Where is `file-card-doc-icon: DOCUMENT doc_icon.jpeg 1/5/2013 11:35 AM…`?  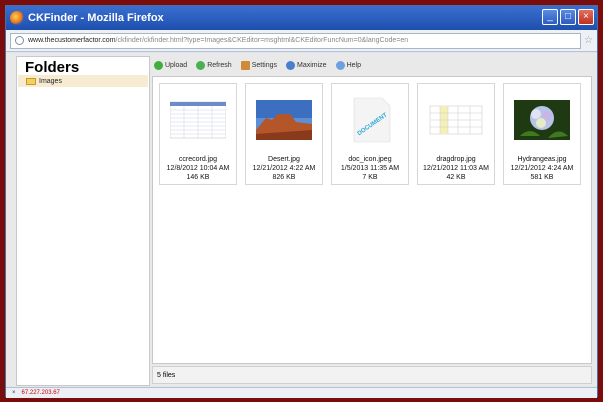
file-card-doc-icon: DOCUMENT doc_icon.jpeg 1/5/2013 11:35 AM… is located at coordinates (370, 134).